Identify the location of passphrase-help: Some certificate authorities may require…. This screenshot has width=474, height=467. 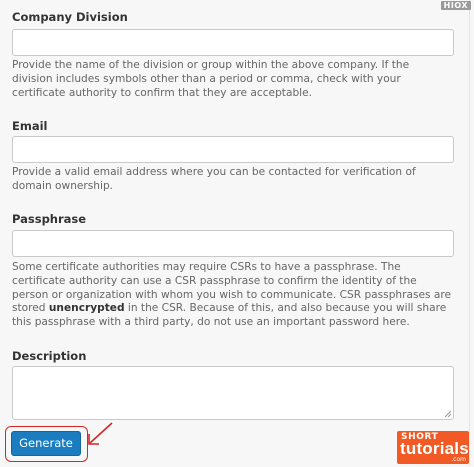
(232, 295).